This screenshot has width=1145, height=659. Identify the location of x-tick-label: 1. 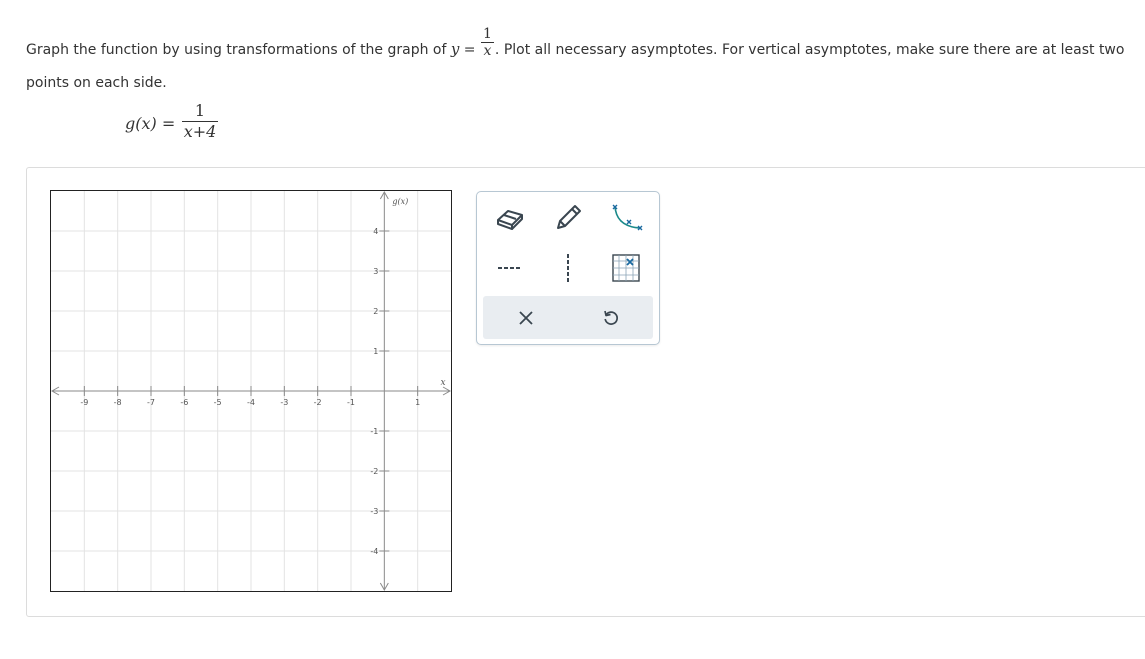
(417, 402).